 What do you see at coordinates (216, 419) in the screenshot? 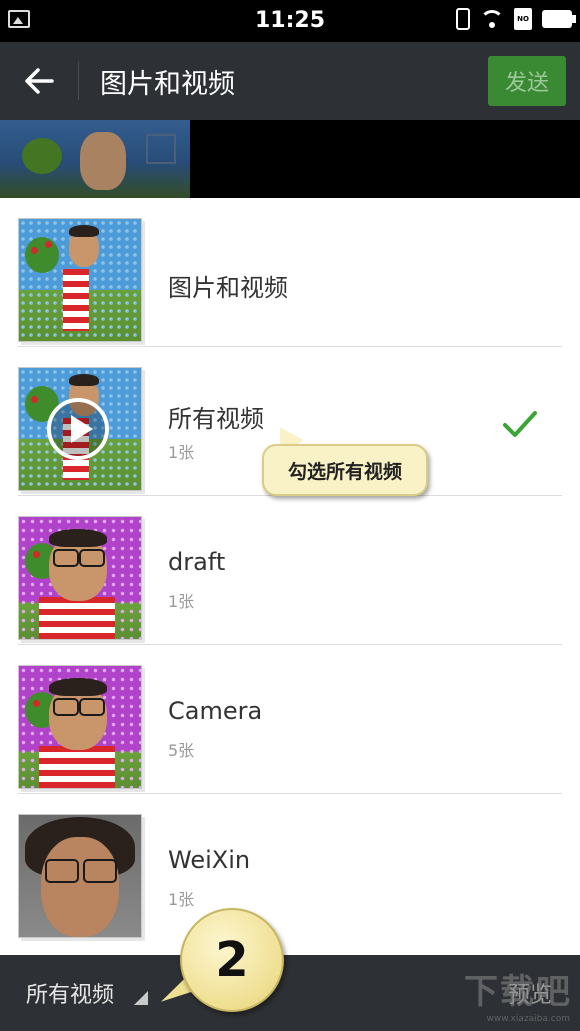
I see `album-name: 所有视频` at bounding box center [216, 419].